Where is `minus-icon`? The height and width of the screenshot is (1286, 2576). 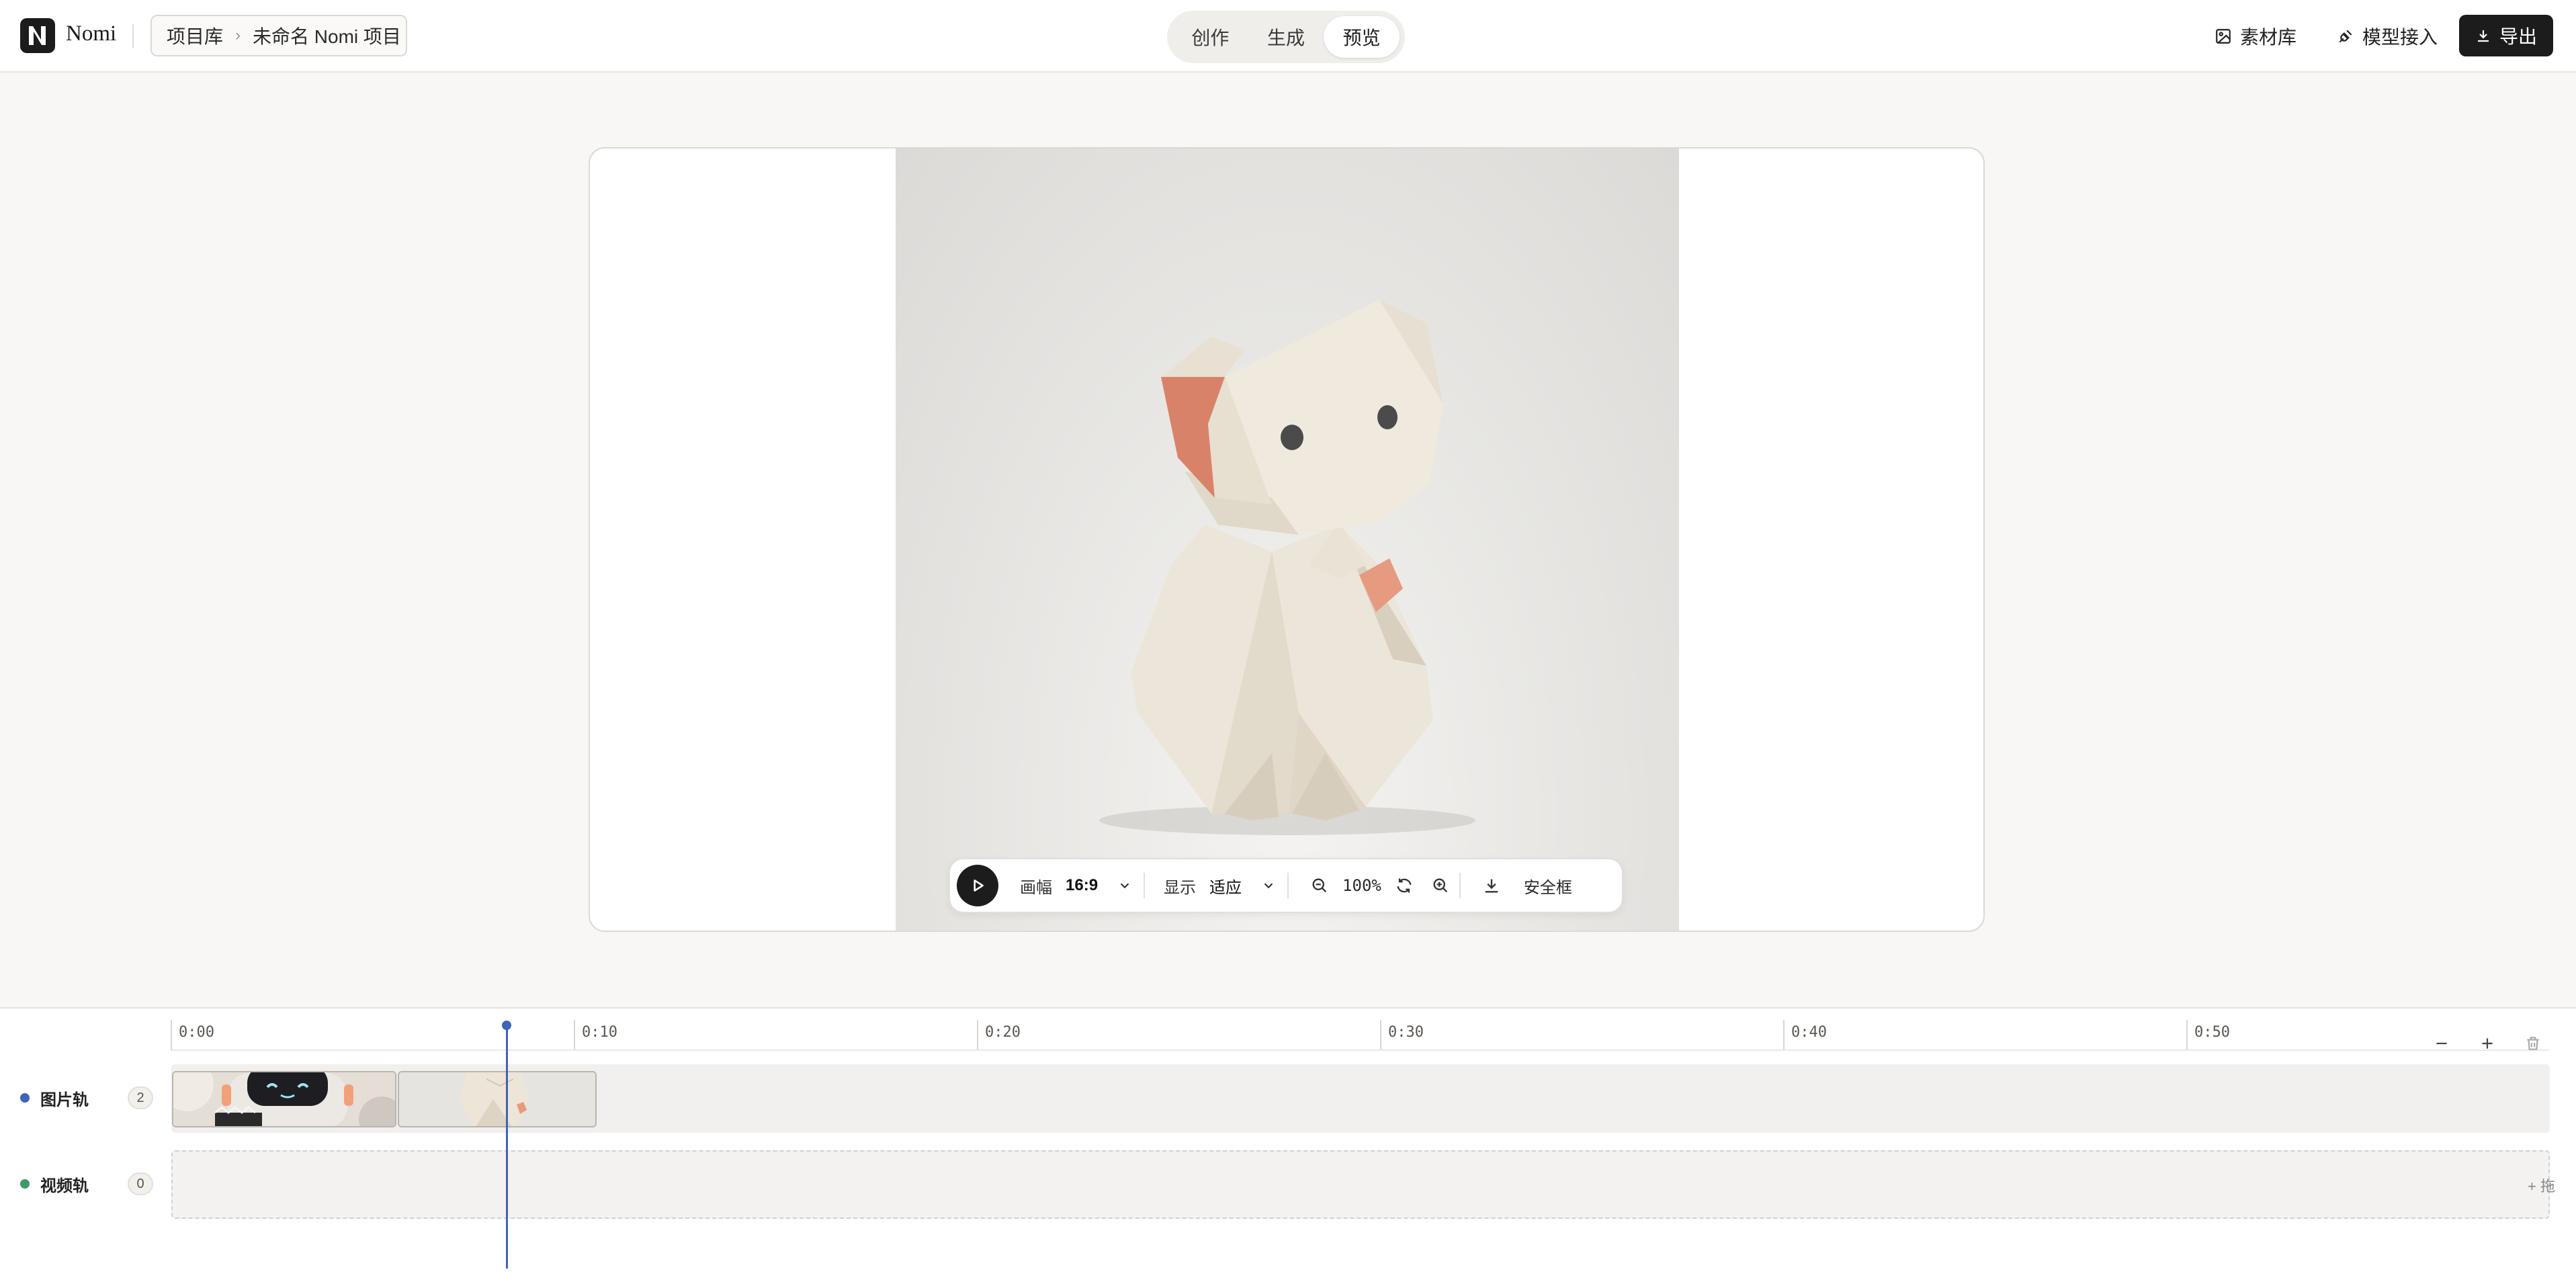 minus-icon is located at coordinates (2441, 1043).